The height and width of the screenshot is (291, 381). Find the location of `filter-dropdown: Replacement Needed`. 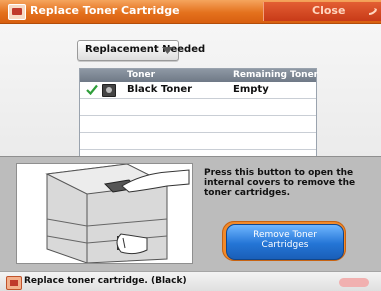

filter-dropdown: Replacement Needed is located at coordinates (141, 50).